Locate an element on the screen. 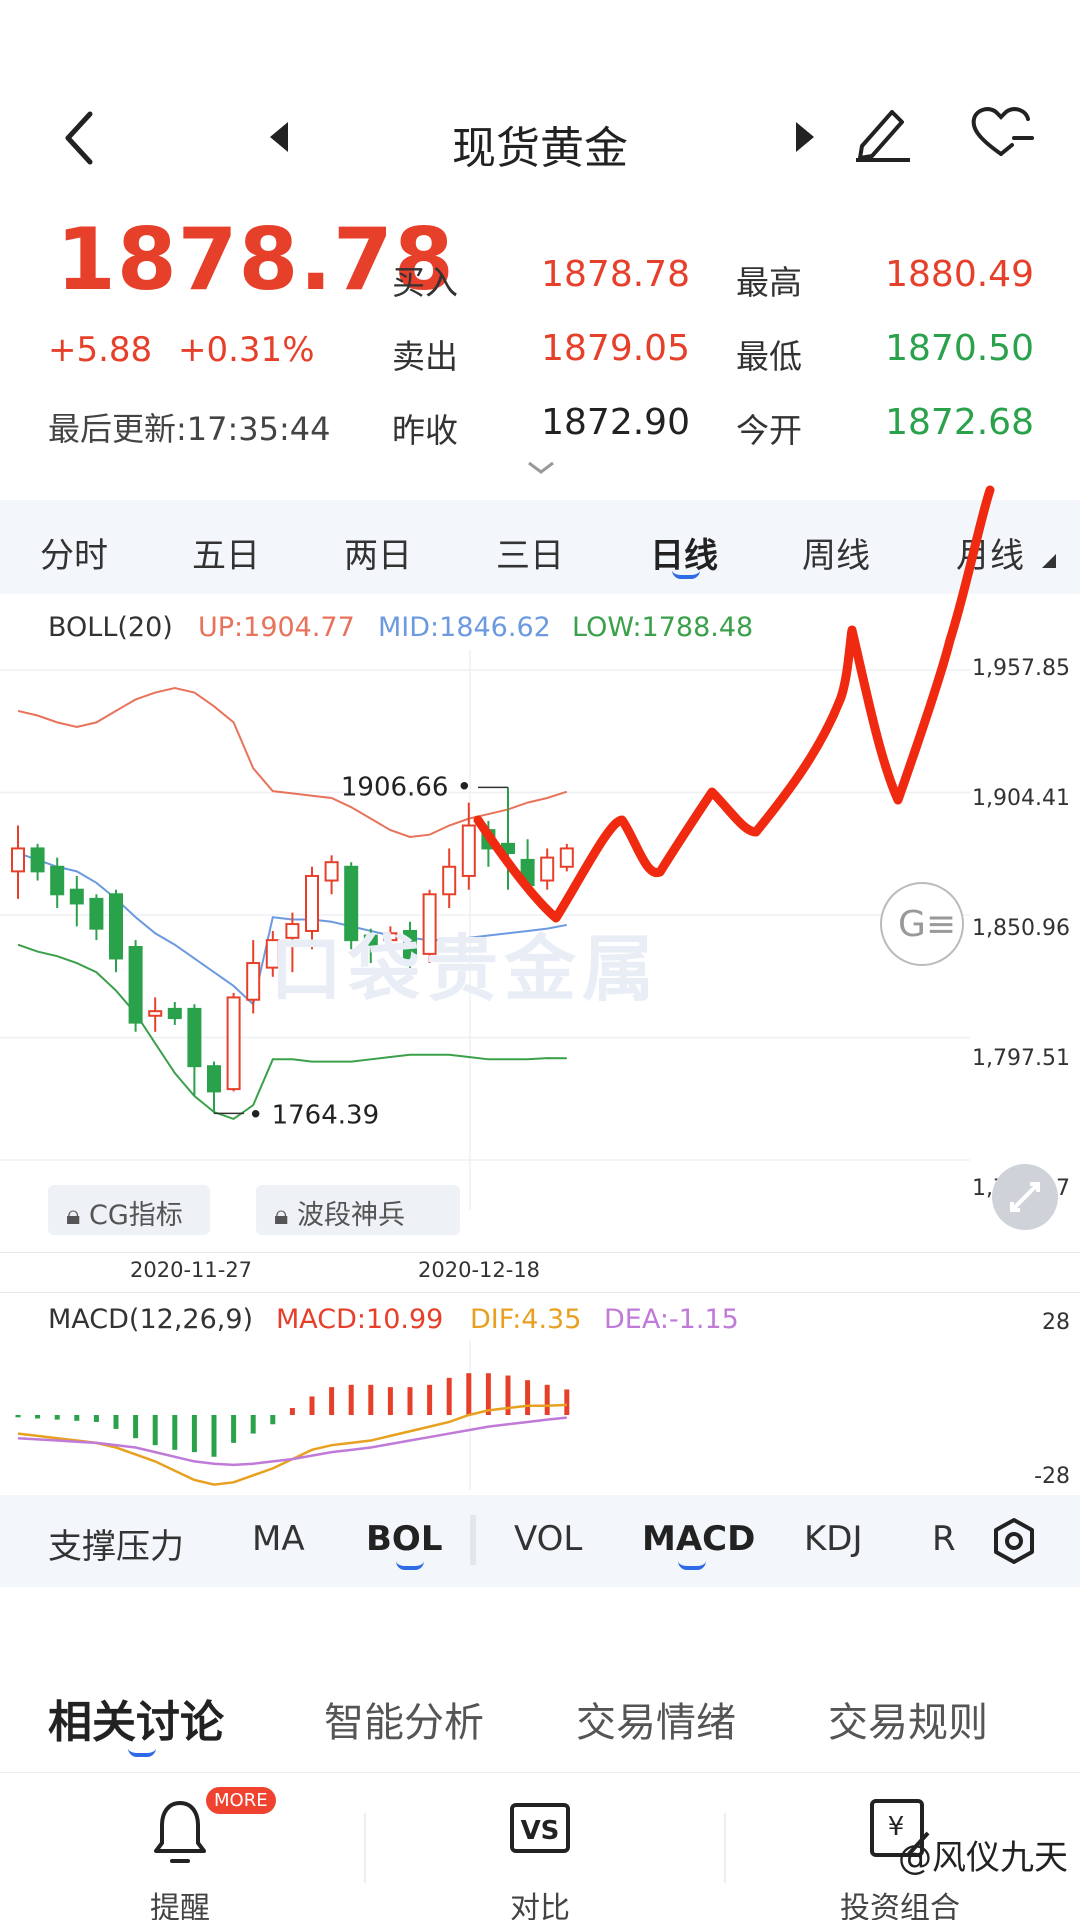 Image resolution: width=1080 pixels, height=1920 pixels. triangle-right-icon is located at coordinates (805, 137).